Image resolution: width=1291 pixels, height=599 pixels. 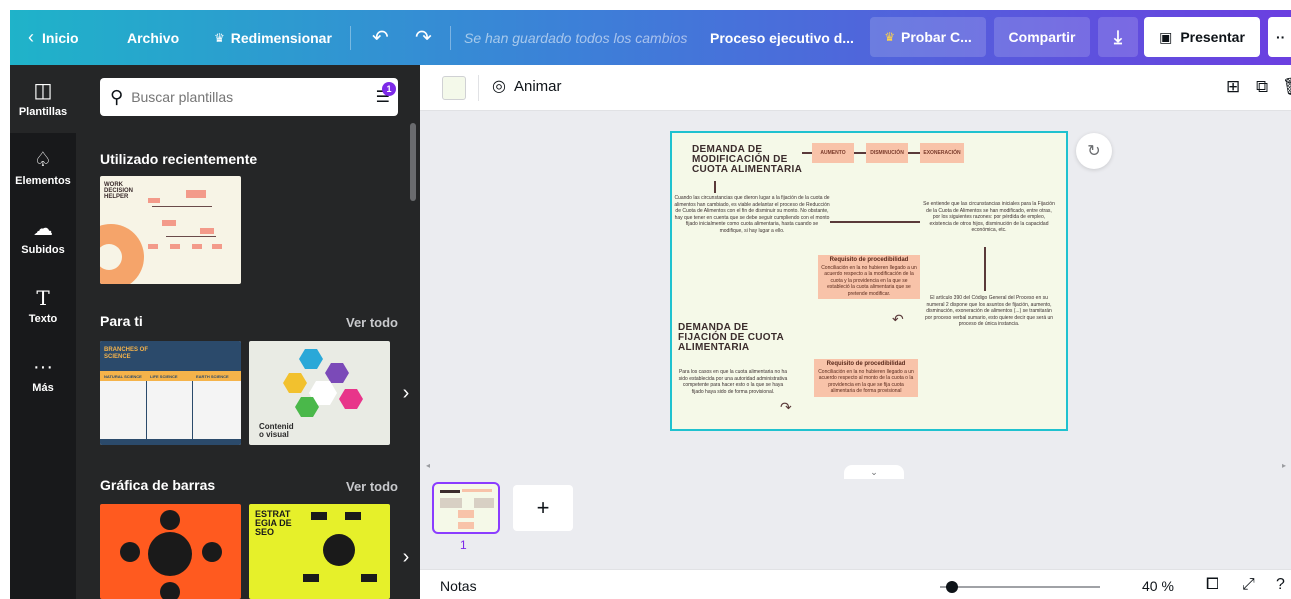 I want to click on add-page-icon: ⊞, so click(x=1233, y=87).